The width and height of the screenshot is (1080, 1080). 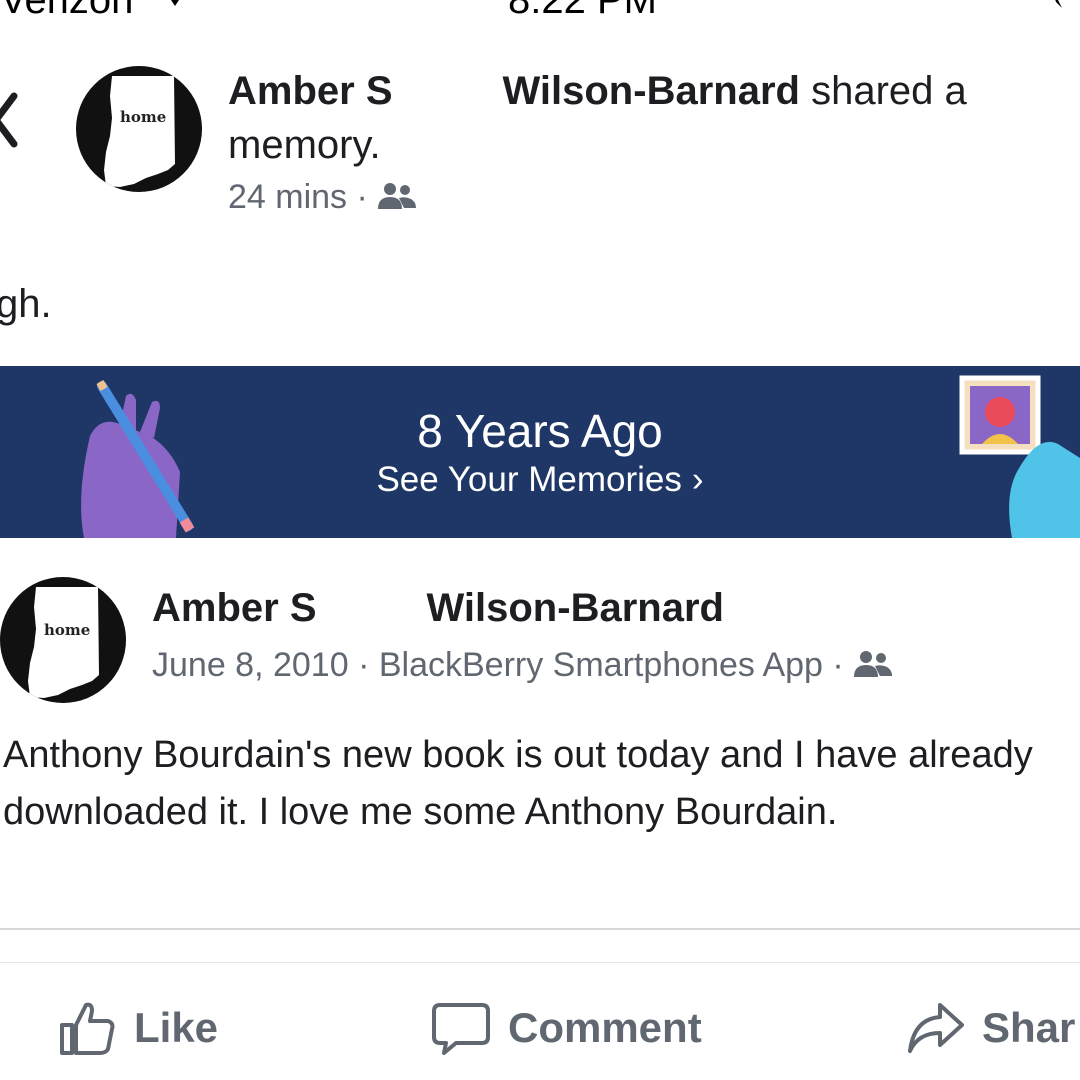 I want to click on like-label: Like, so click(x=176, y=1027).